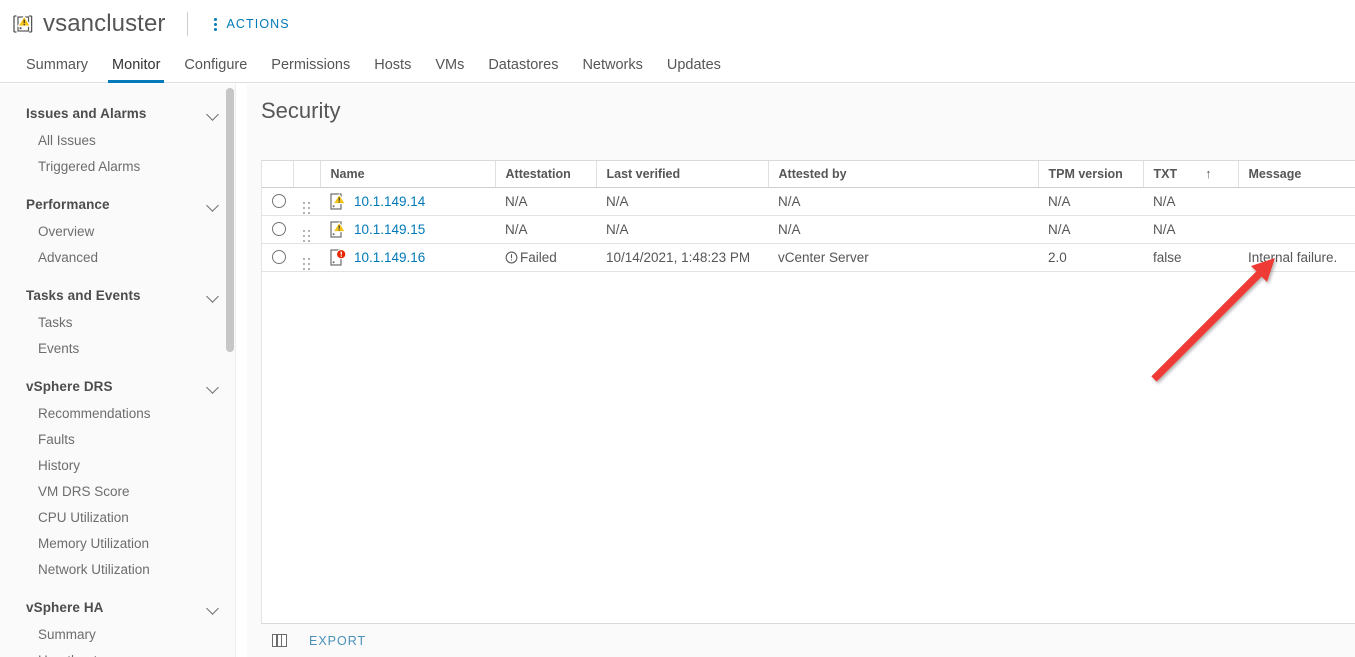 The height and width of the screenshot is (657, 1355). Describe the element at coordinates (1190, 257) in the screenshot. I see `cell-txt: false` at that location.